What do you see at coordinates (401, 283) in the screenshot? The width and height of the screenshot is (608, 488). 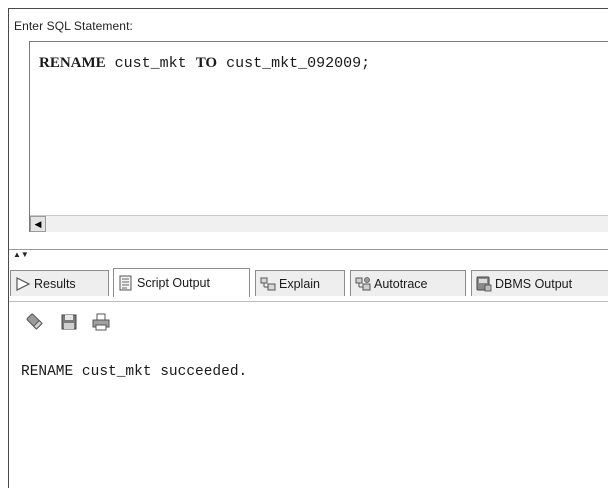 I see `tab-label: Autotrace` at bounding box center [401, 283].